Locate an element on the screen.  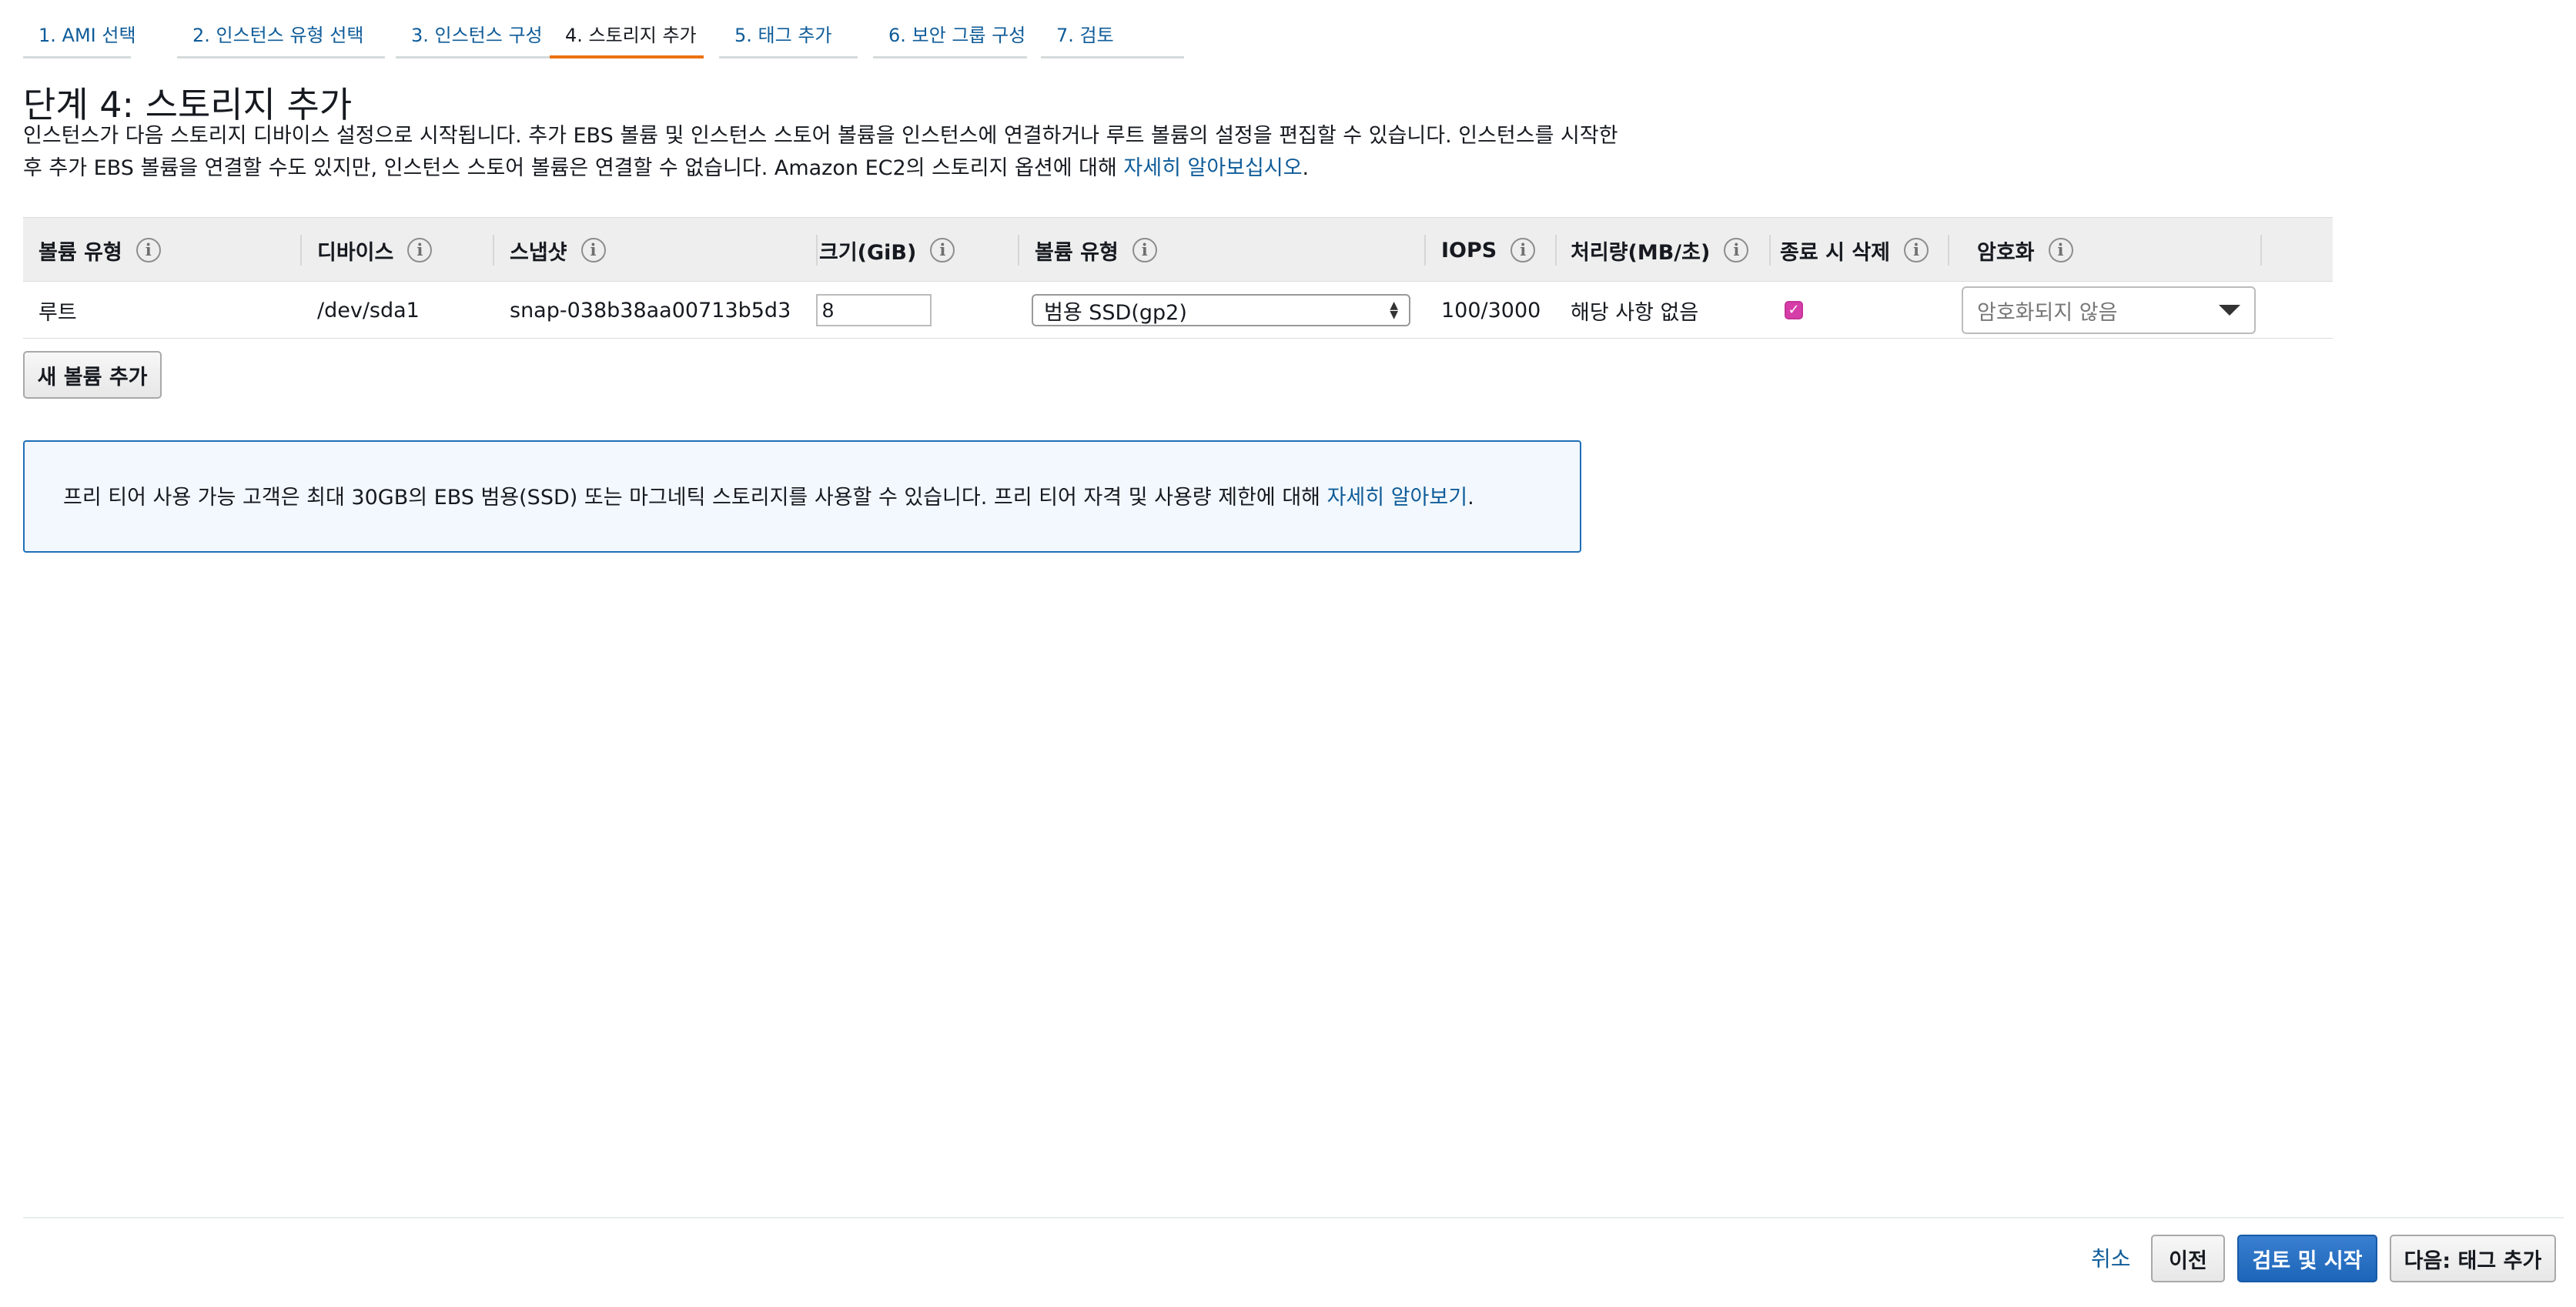
select-arrows-icon: ▲ ▼ is located at coordinates (1394, 310).